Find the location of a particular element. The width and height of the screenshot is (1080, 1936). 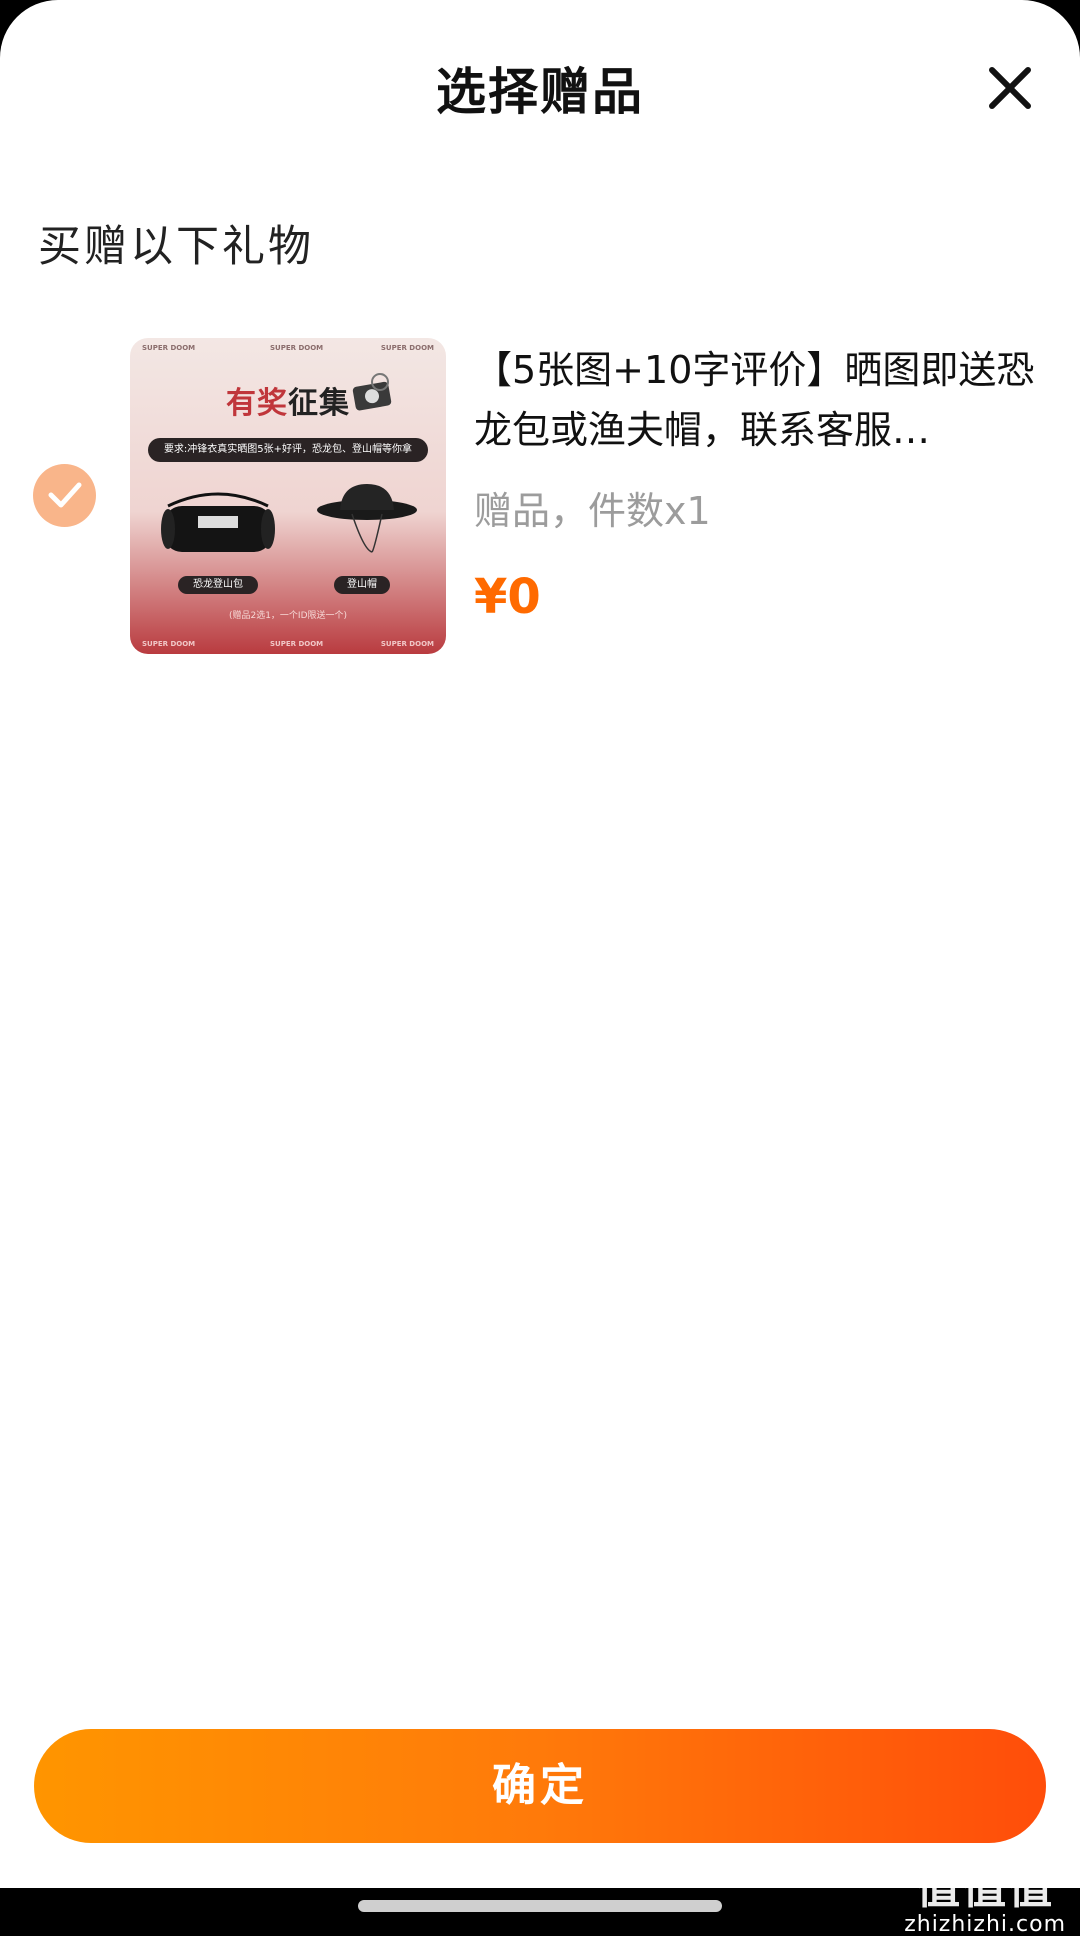

thumb-requirement: 要求:冲锋衣真实晒图5张+好评，恐龙包、登山帽等你拿 is located at coordinates (288, 450).